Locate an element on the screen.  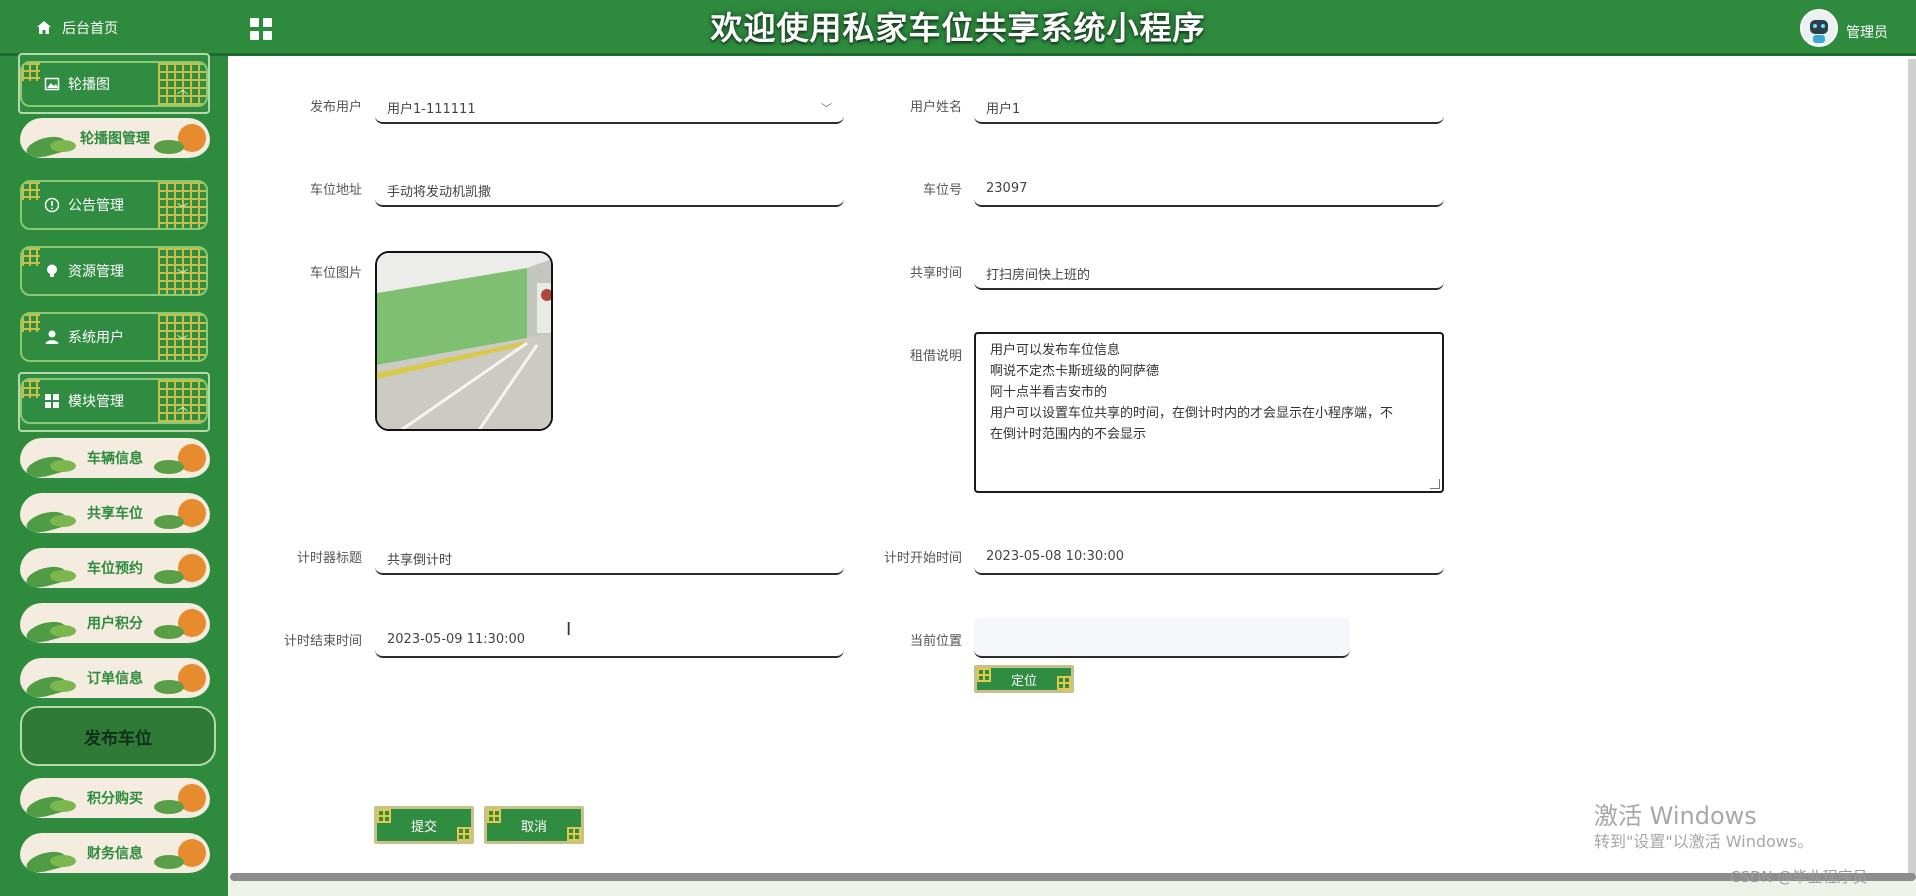
rental-desc-line: 啊说不定杰卡斯班级的阿萨德 is located at coordinates (1075, 371).